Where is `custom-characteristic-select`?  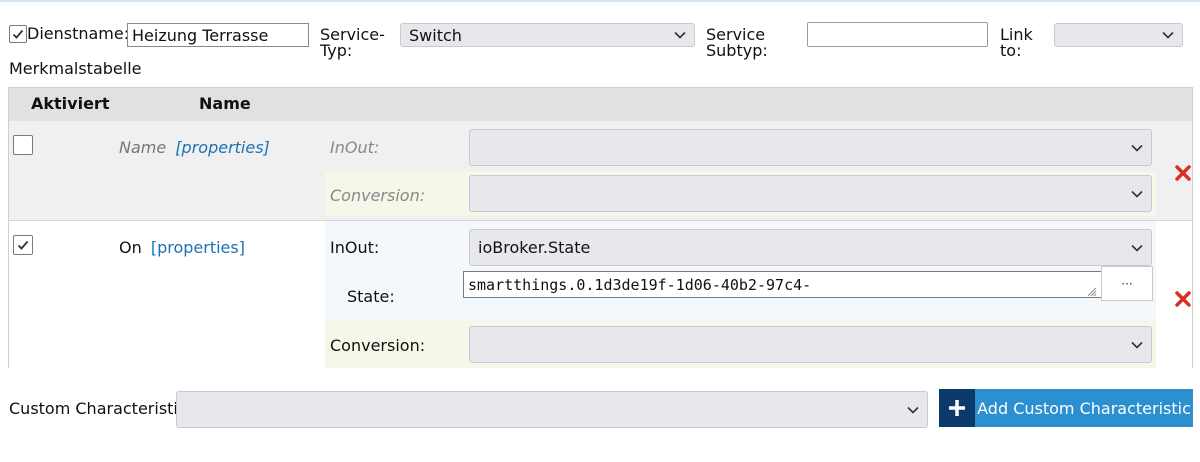
custom-characteristic-select is located at coordinates (552, 409).